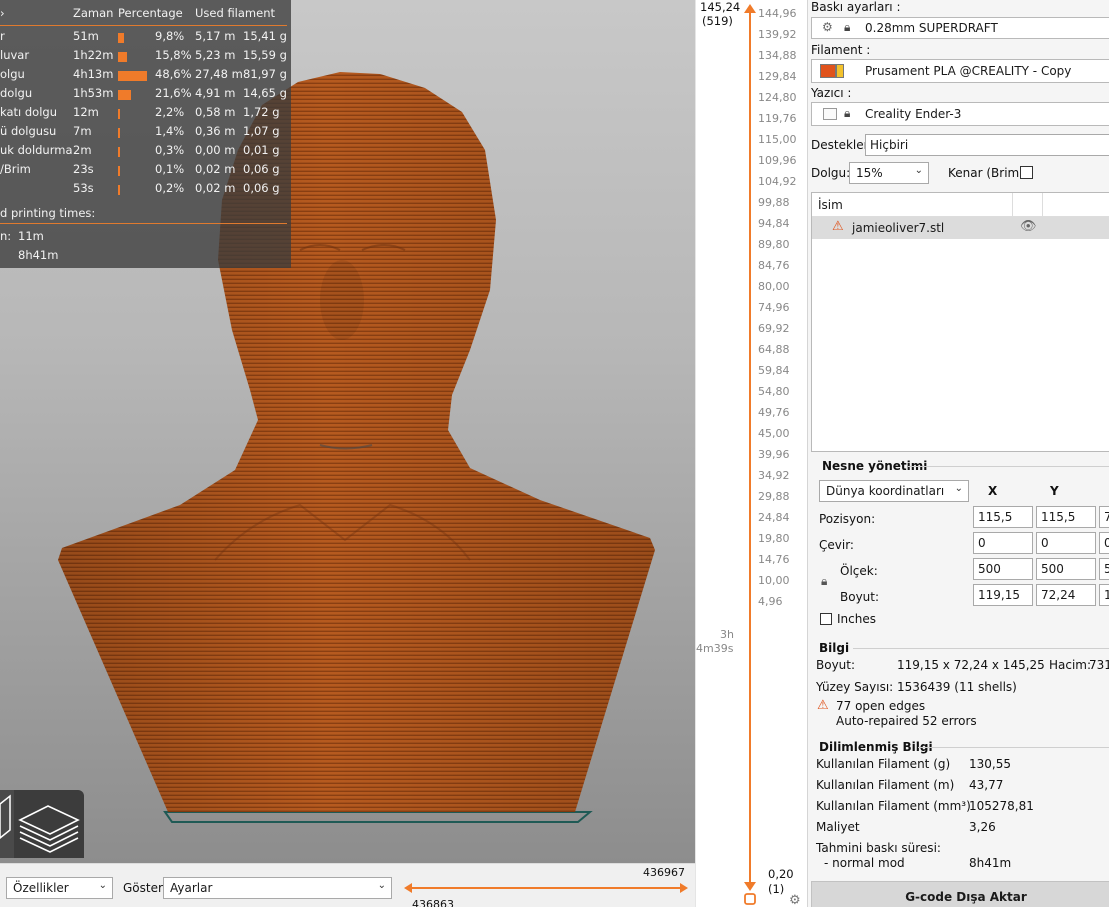 Image resolution: width=1109 pixels, height=907 pixels. I want to click on print-settings-select: ⚙ 🔒︎ 0.28mm SUPERDRAFT, so click(960, 28).